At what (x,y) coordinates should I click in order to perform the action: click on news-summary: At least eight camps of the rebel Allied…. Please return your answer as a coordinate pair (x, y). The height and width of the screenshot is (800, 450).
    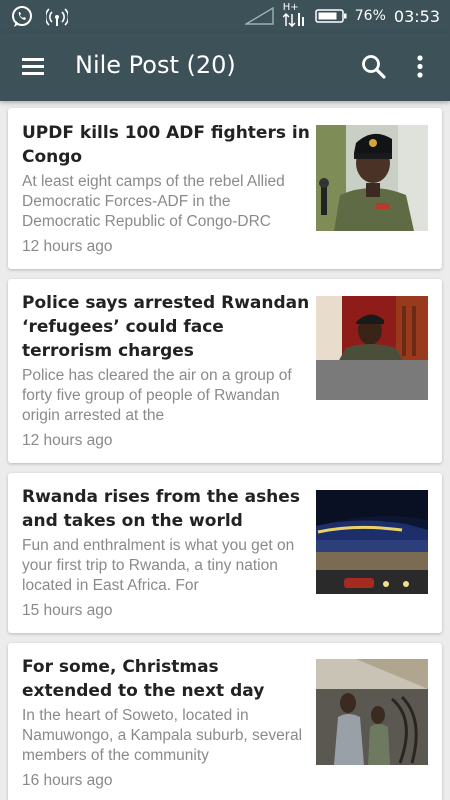
    Looking at the image, I should click on (153, 201).